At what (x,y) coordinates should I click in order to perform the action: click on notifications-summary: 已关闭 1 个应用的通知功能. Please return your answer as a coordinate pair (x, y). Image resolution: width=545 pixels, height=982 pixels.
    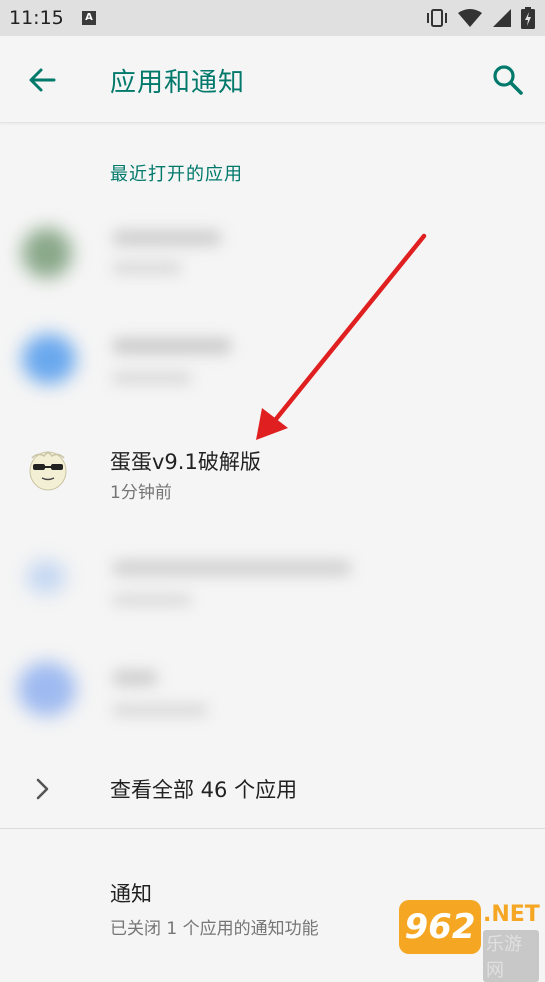
    Looking at the image, I should click on (214, 929).